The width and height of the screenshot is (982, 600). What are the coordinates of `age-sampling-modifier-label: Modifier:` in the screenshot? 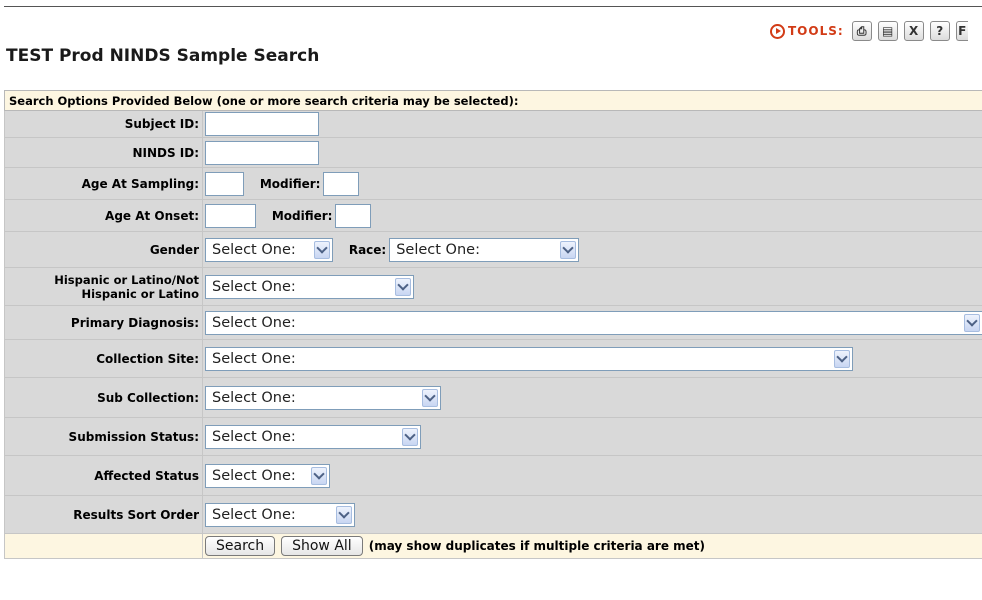 It's located at (290, 183).